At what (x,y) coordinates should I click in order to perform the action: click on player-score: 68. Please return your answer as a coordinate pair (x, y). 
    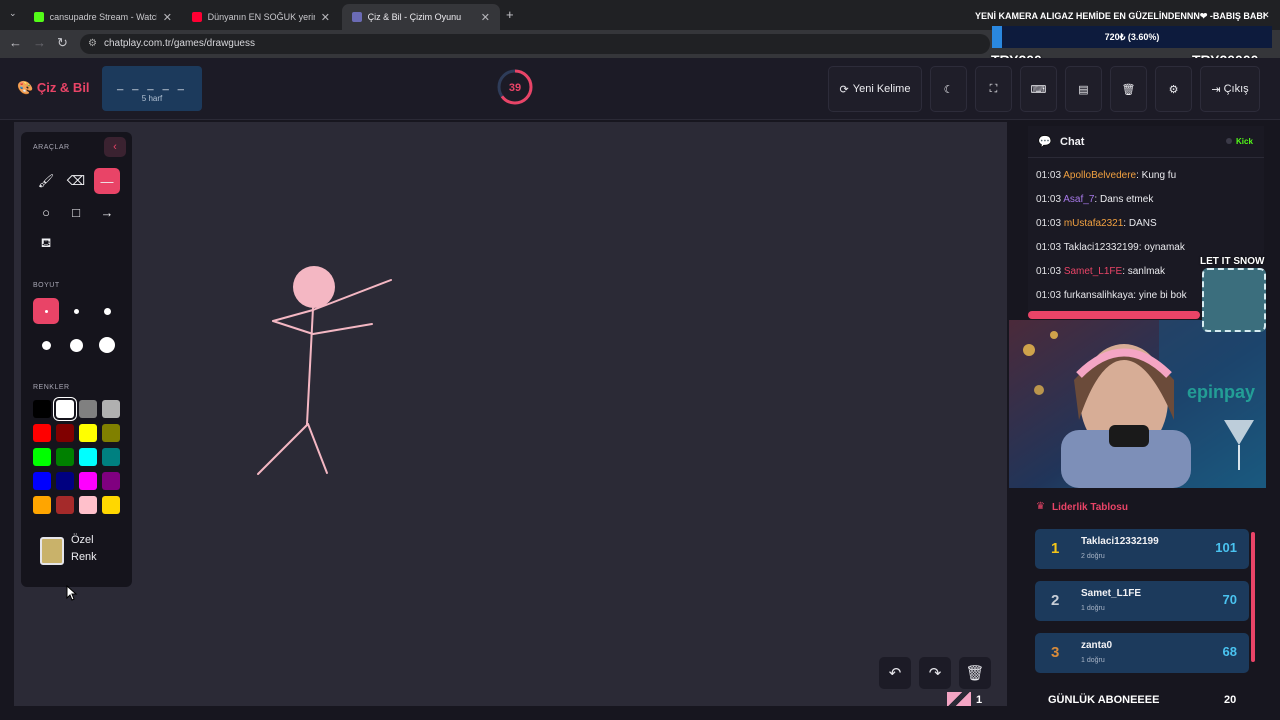
    Looking at the image, I should click on (1229, 651).